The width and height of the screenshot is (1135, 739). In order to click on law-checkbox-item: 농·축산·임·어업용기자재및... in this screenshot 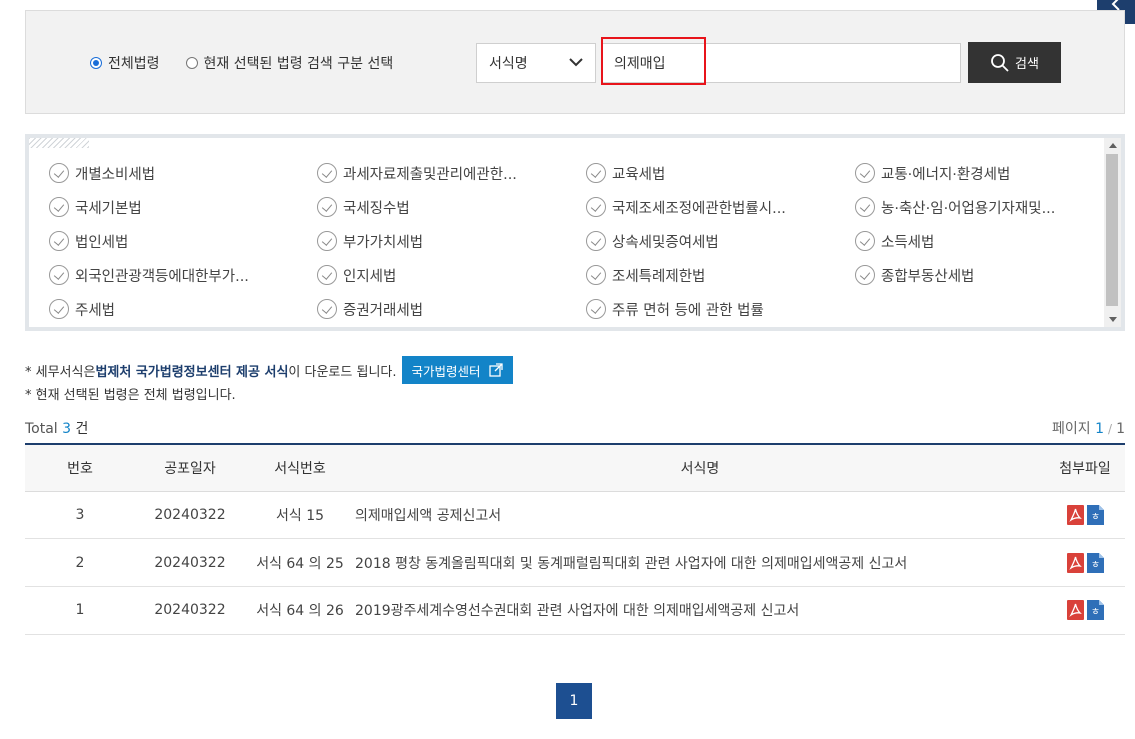, I will do `click(975, 207)`.